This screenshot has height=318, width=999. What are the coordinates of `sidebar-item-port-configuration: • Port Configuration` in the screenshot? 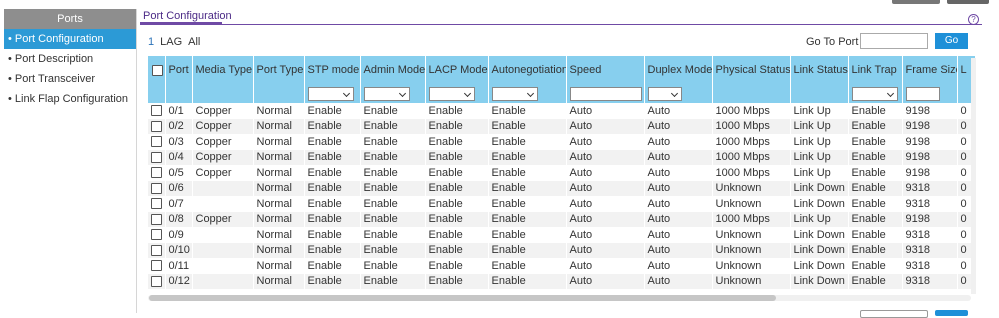 It's located at (70, 39).